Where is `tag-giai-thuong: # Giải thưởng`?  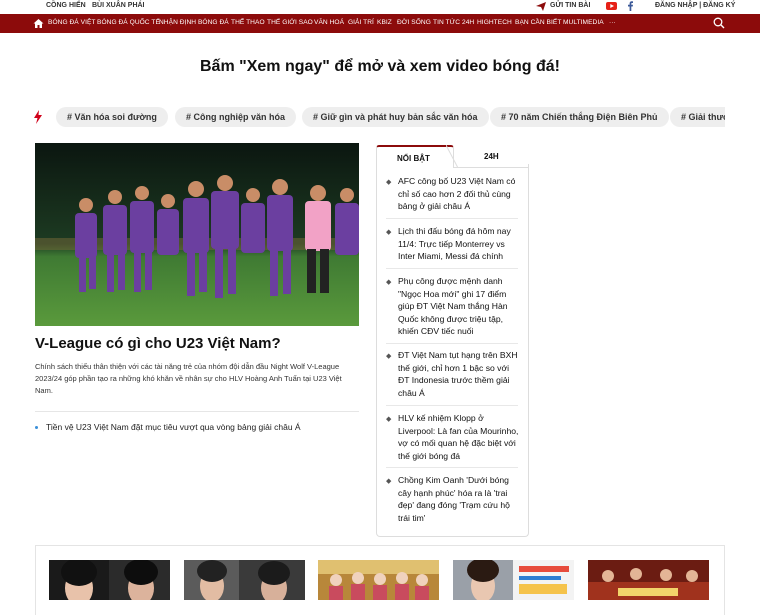 tag-giai-thuong: # Giải thưởng is located at coordinates (697, 117).